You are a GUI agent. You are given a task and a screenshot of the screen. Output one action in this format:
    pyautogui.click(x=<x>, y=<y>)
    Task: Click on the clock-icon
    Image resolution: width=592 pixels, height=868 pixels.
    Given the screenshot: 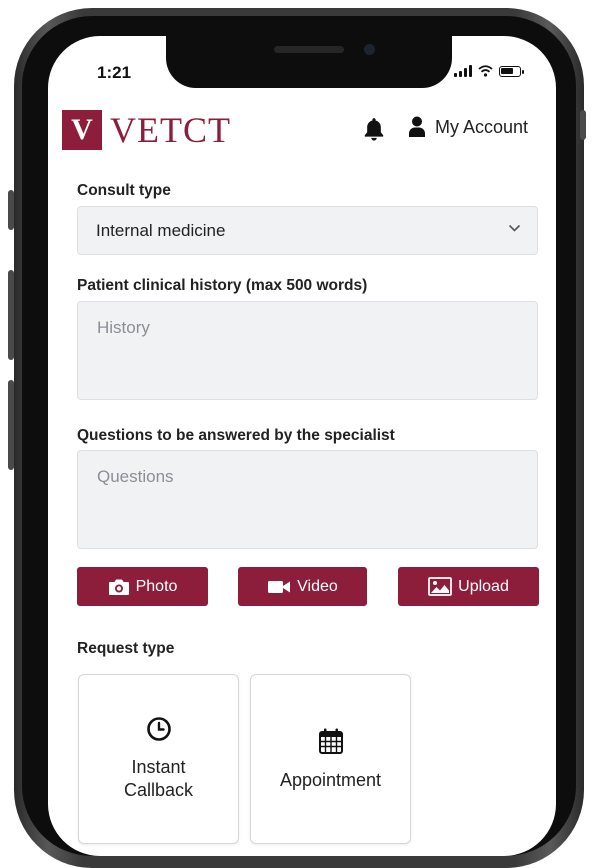 What is the action you would take?
    pyautogui.click(x=158, y=729)
    